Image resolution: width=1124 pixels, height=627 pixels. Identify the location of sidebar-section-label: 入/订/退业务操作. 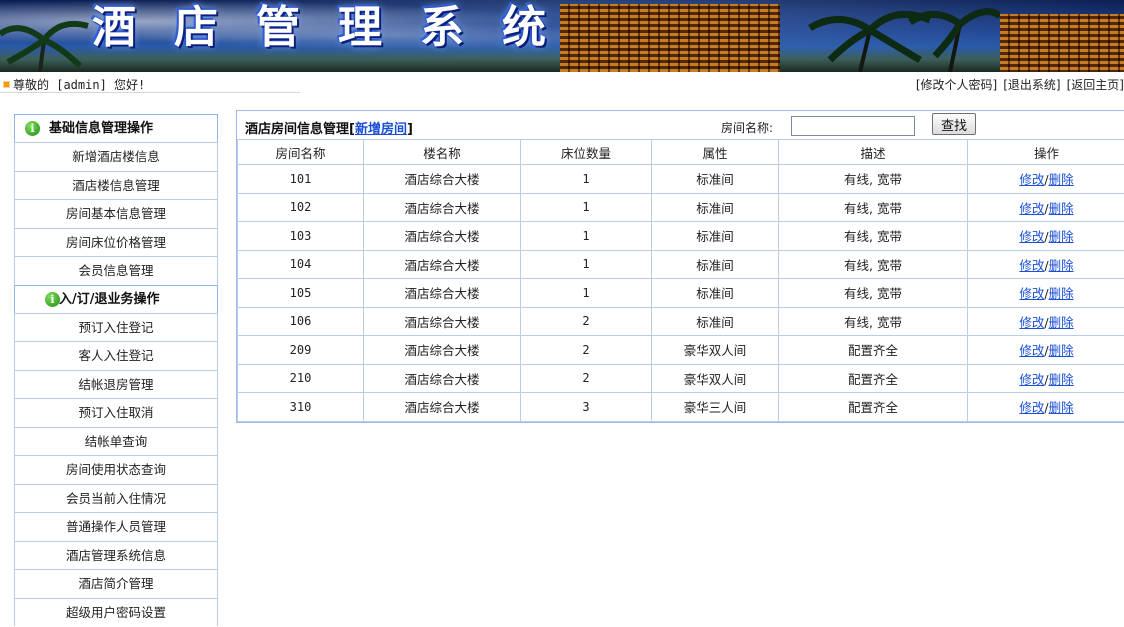
(109, 299).